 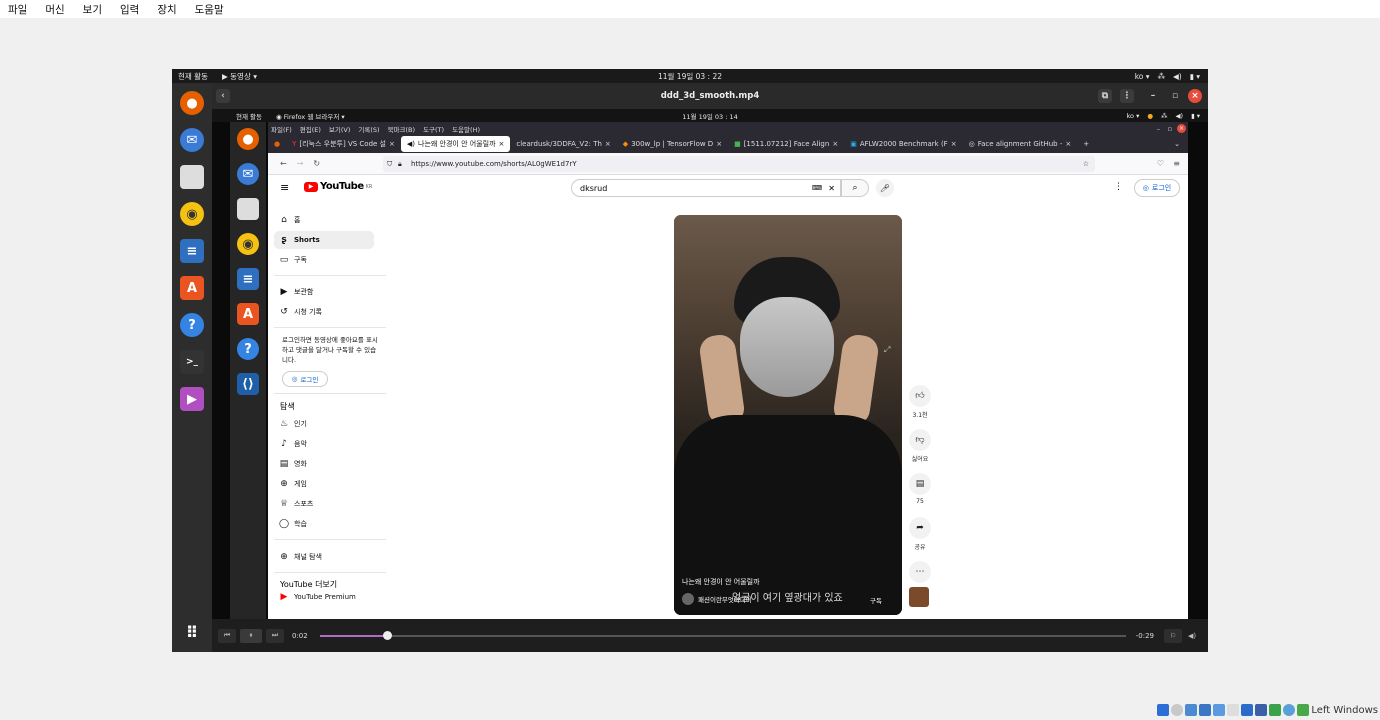 What do you see at coordinates (324, 504) in the screenshot?
I see `sidebar-item-sports: ♕ 스포츠` at bounding box center [324, 504].